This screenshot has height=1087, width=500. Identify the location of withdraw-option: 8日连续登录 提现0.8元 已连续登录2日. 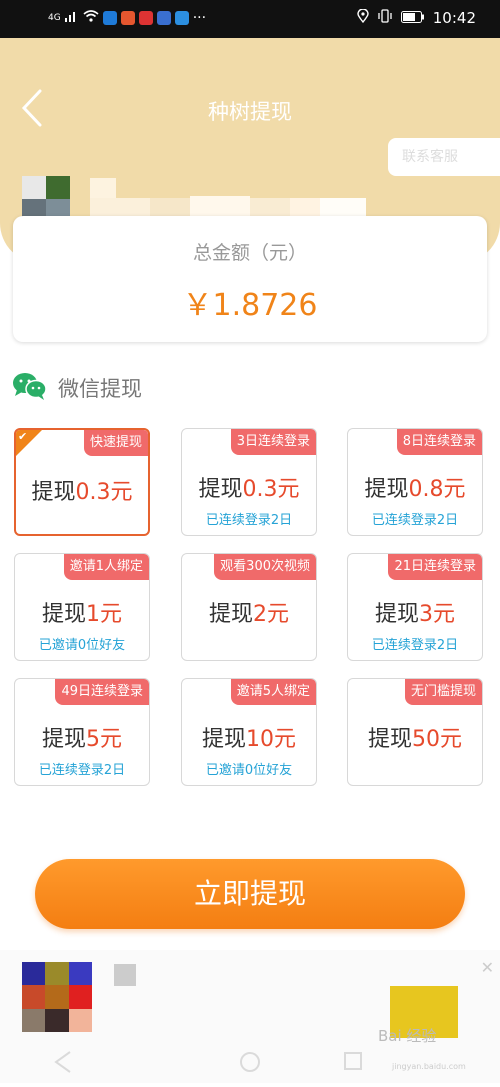
(415, 482).